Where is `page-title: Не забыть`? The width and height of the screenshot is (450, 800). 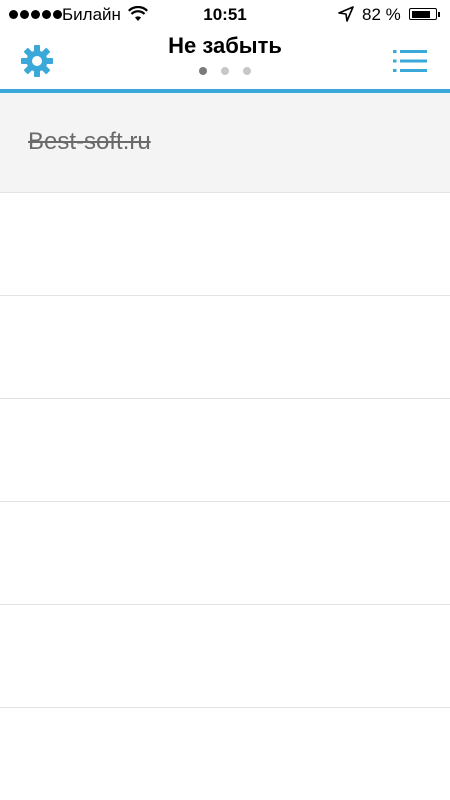 page-title: Не забыть is located at coordinates (225, 45).